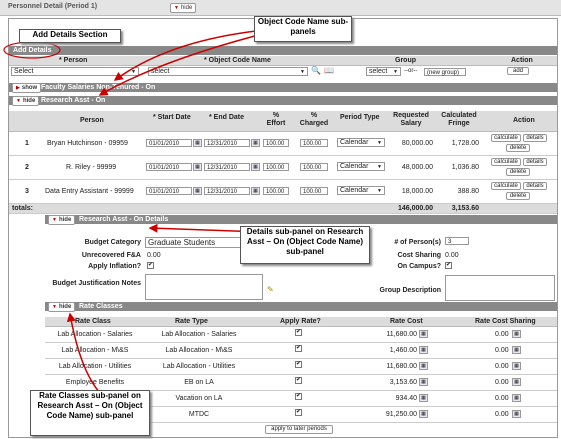 This screenshot has height=439, width=561. I want to click on inflation-label: Apply Inflation?, so click(114, 266).